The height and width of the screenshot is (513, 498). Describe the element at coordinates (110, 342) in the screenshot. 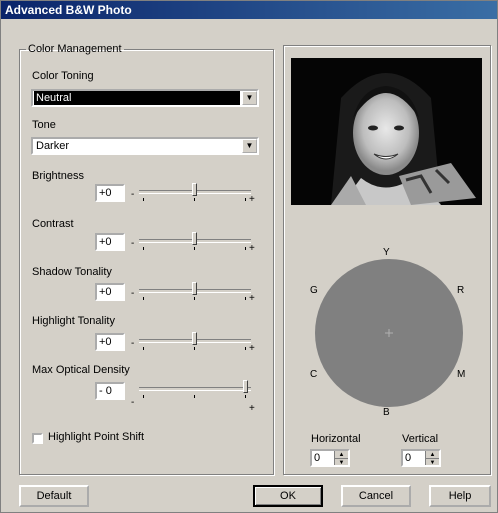

I see `highlight-tonality-field: +0` at that location.